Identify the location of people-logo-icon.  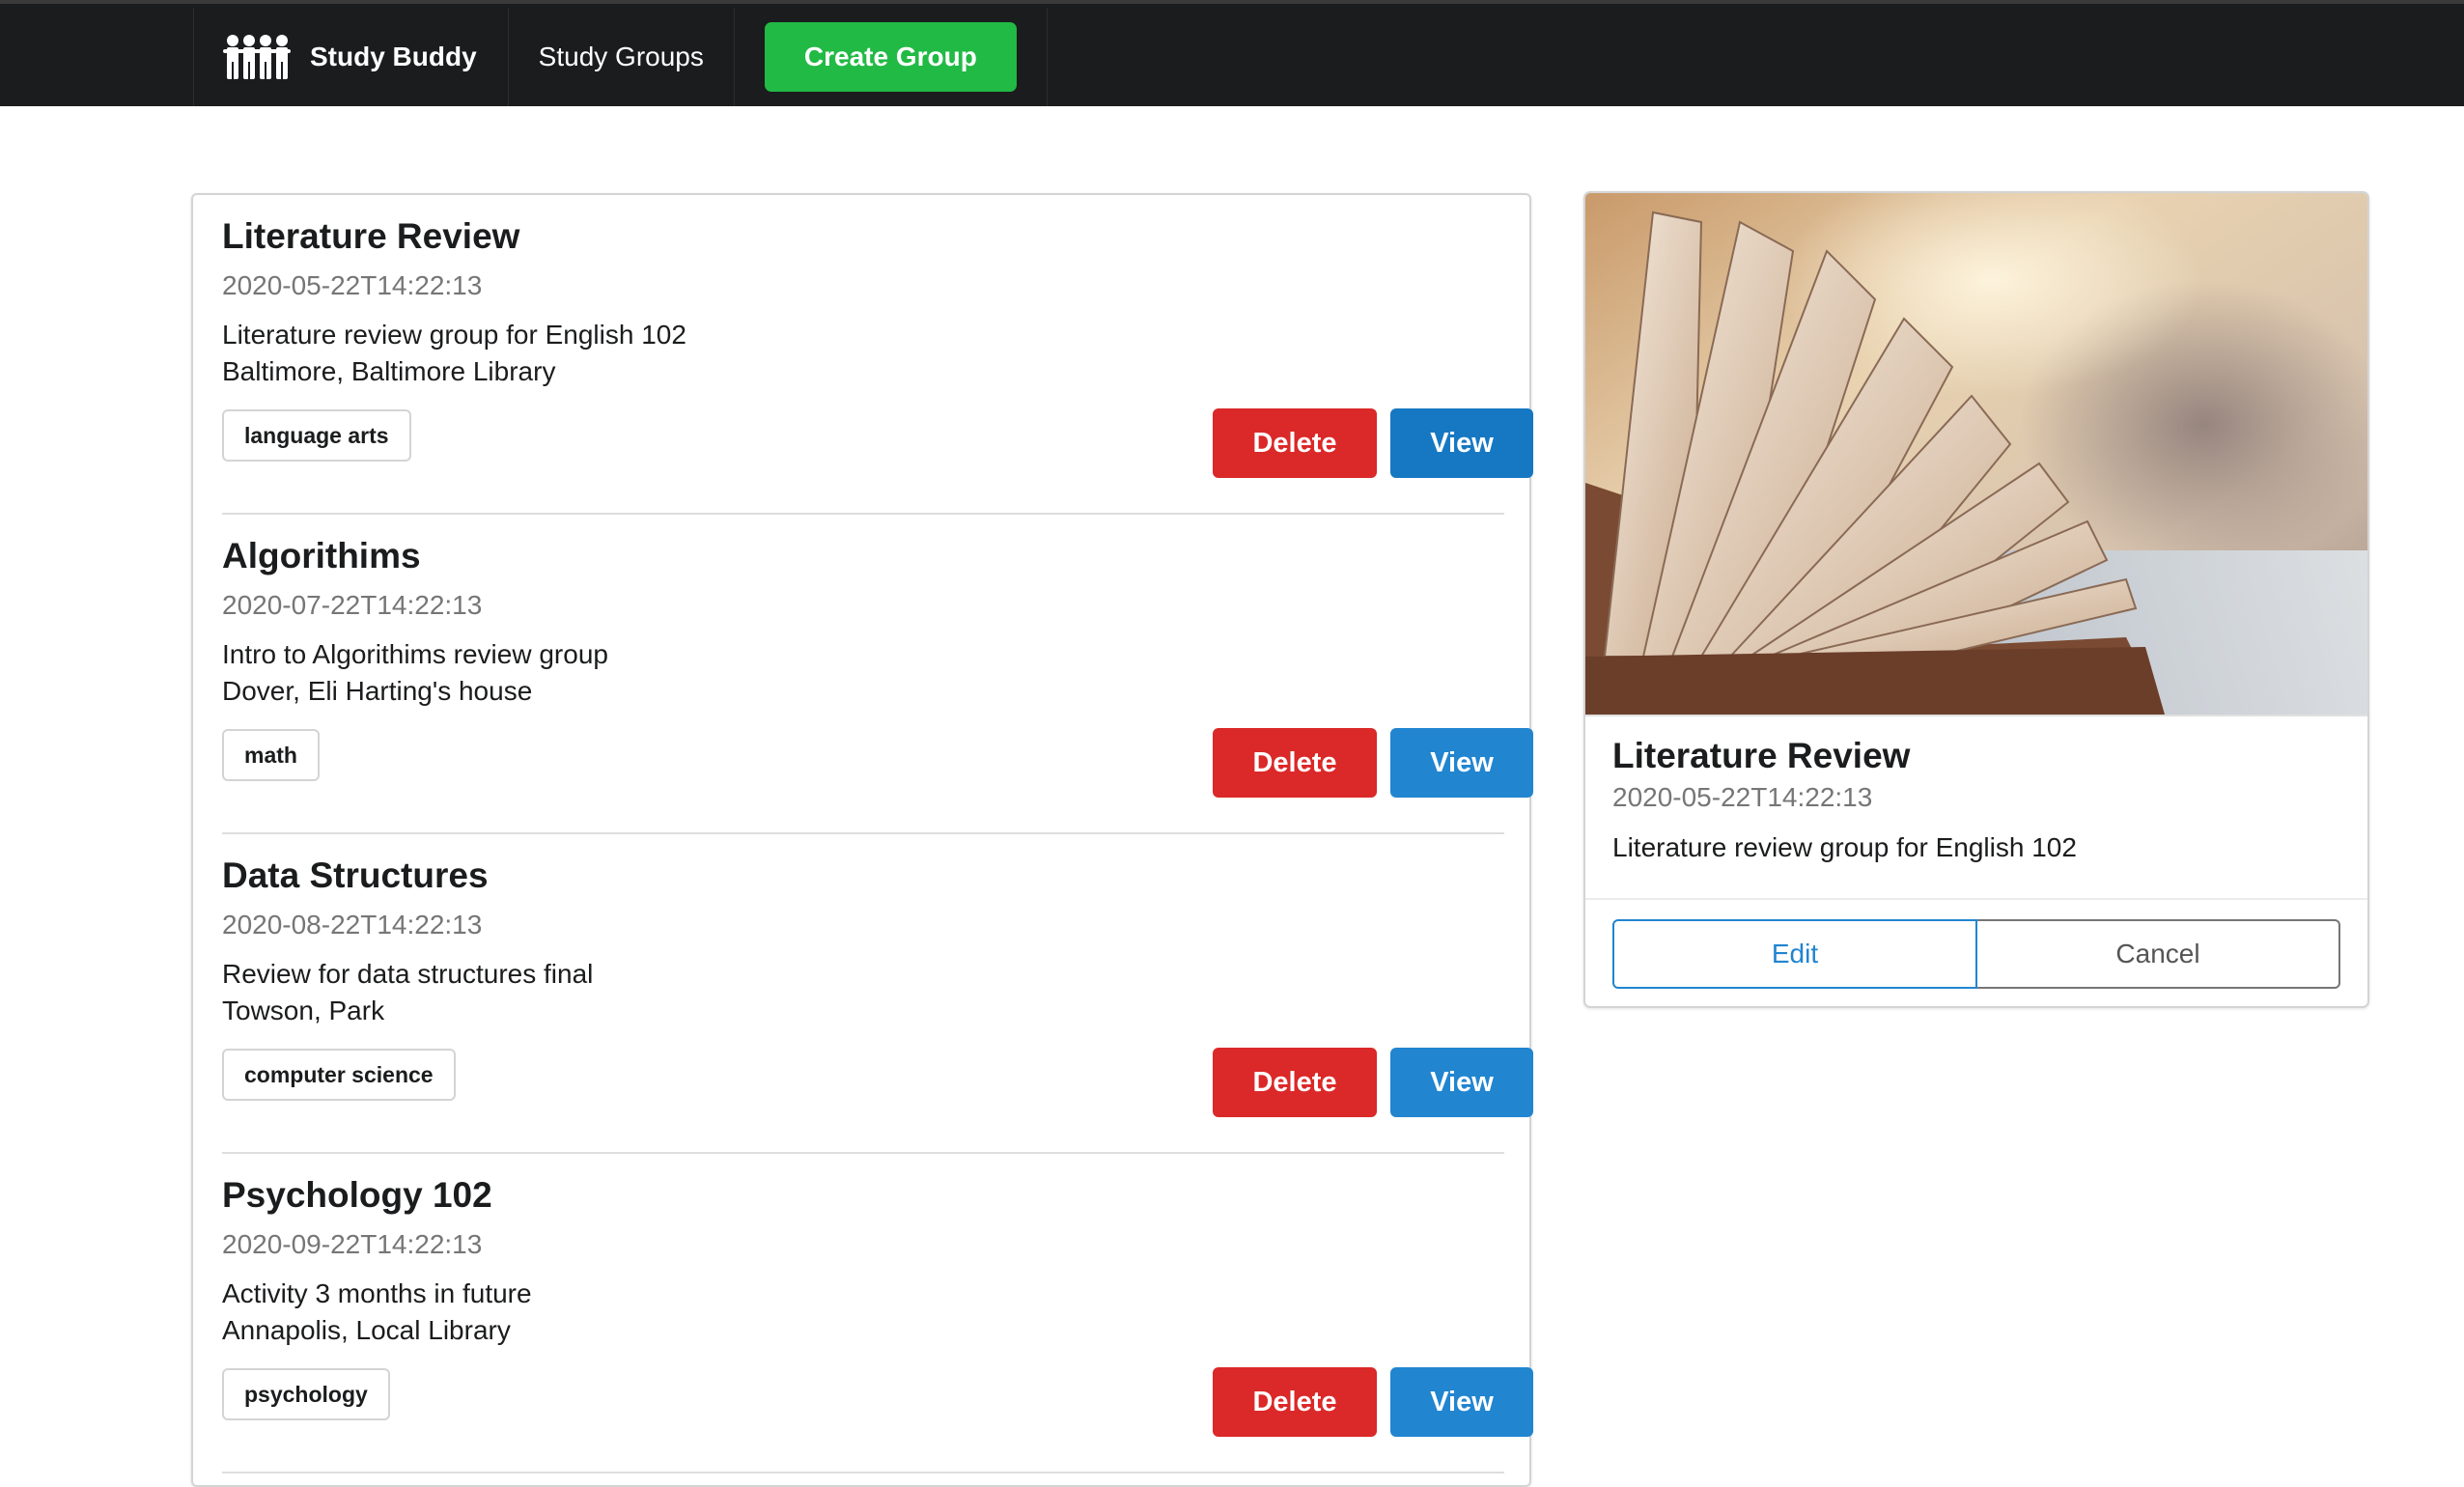
(257, 57).